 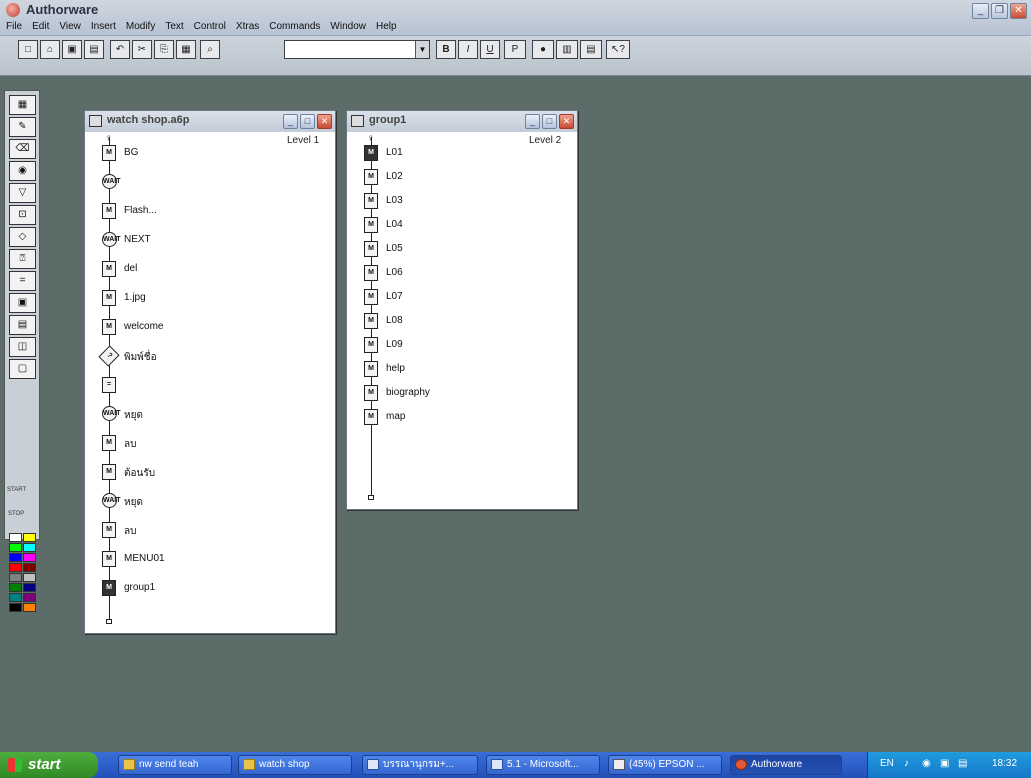 I want to click on menu-commands: Commands, so click(x=294, y=27).